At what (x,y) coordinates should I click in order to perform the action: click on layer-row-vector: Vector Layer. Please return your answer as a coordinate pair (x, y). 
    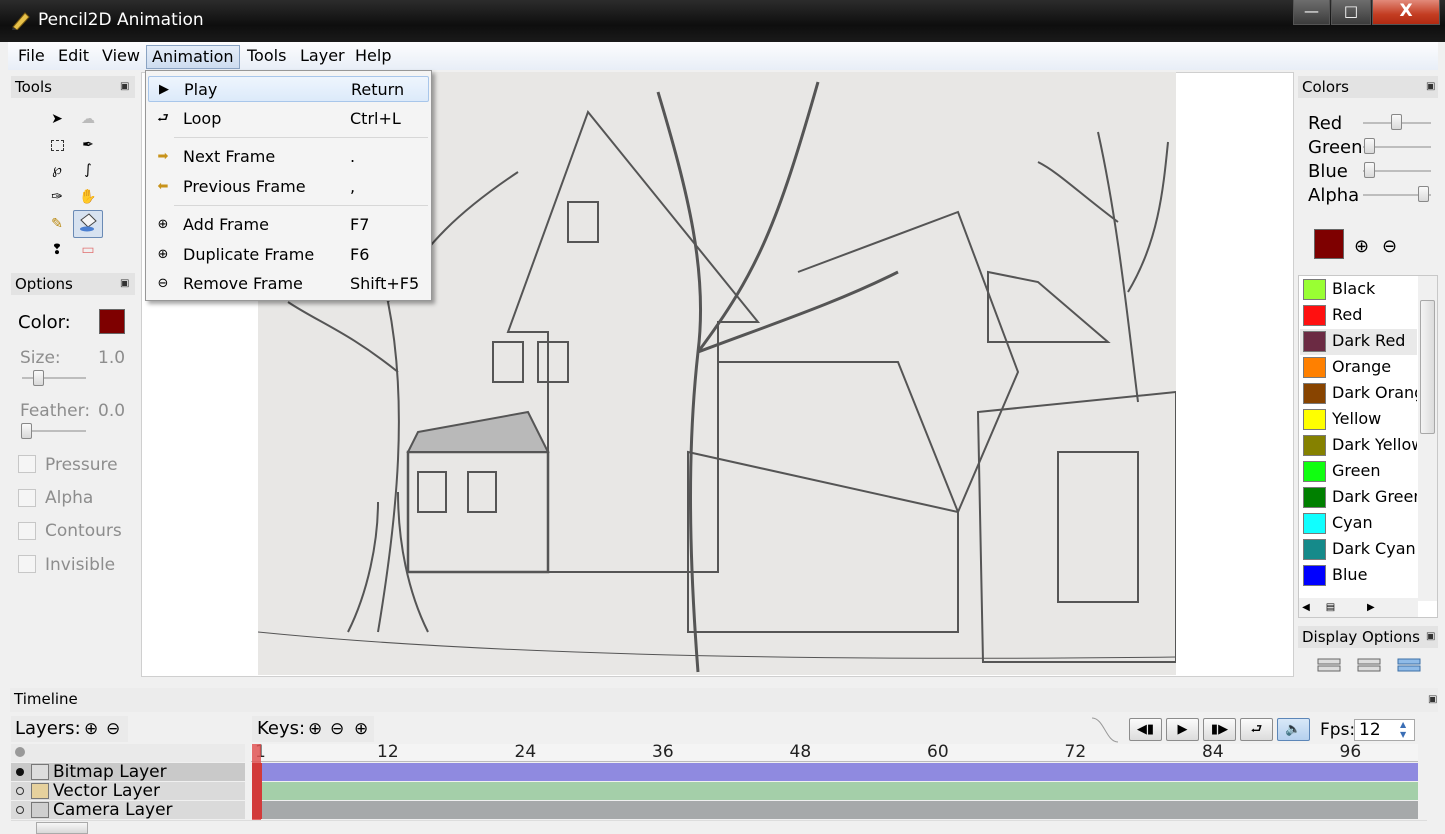
    Looking at the image, I should click on (128, 791).